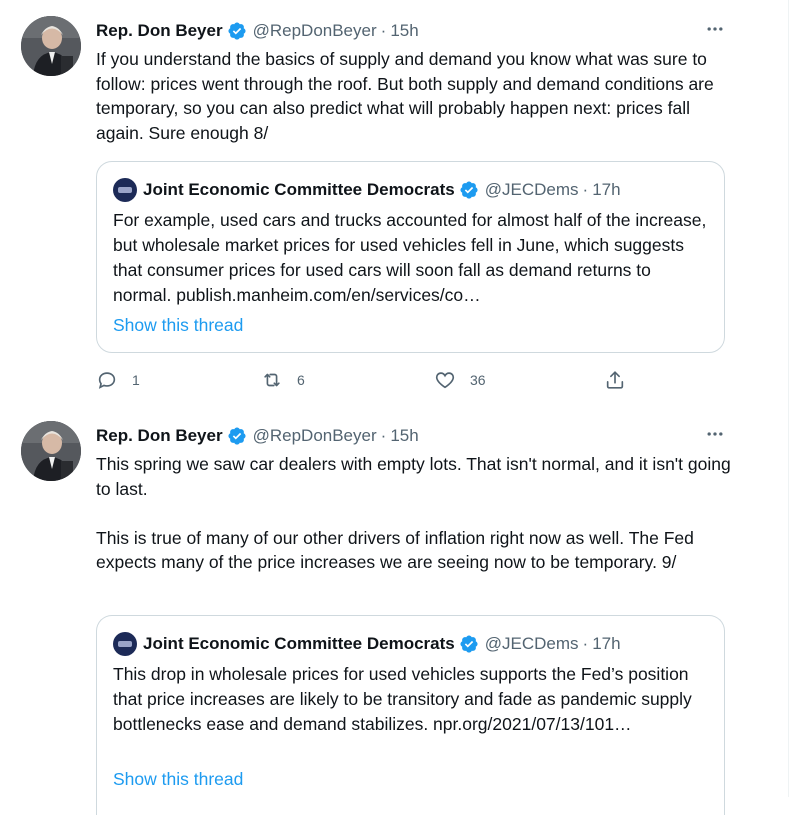  I want to click on retweet-count: 6, so click(301, 380).